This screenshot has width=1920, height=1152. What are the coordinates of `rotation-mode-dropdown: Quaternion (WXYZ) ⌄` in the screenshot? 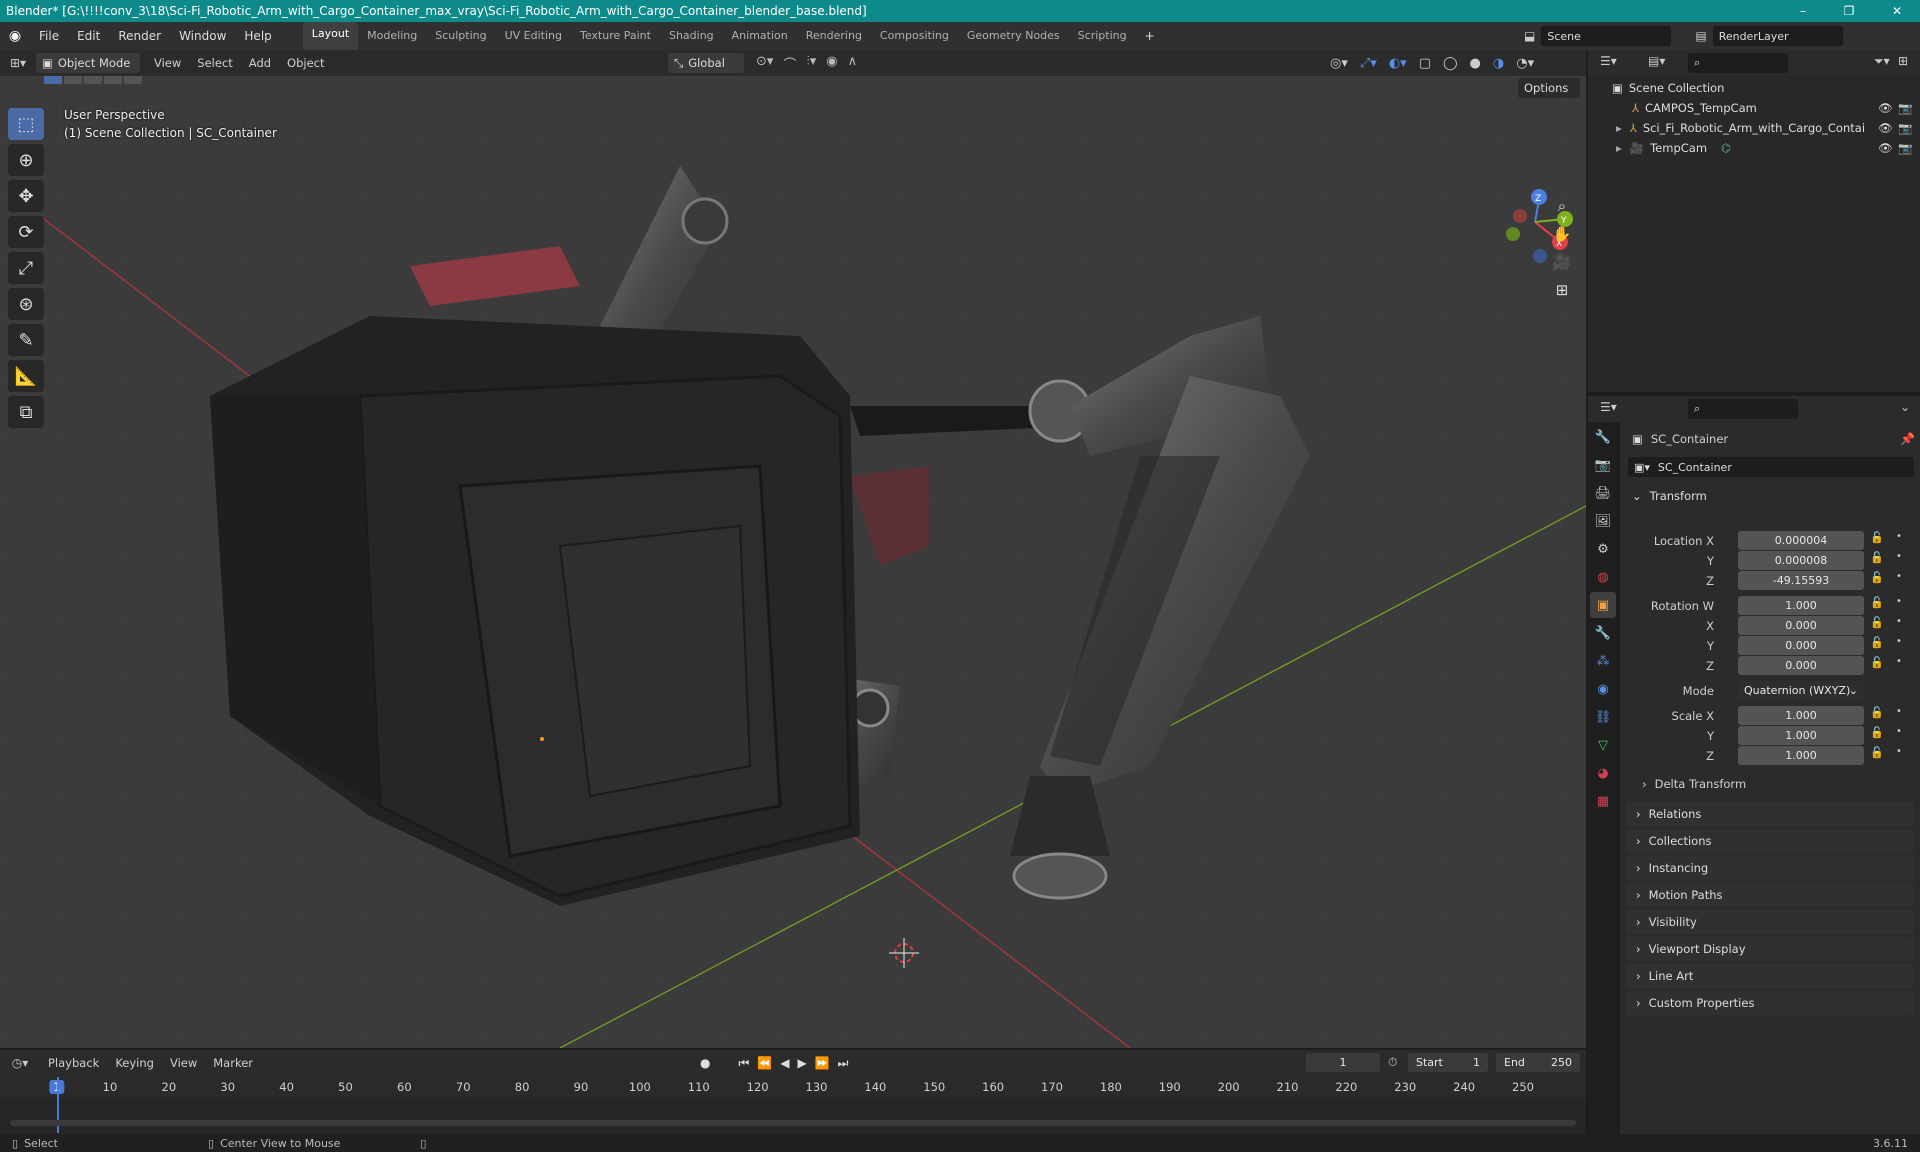 It's located at (1801, 690).